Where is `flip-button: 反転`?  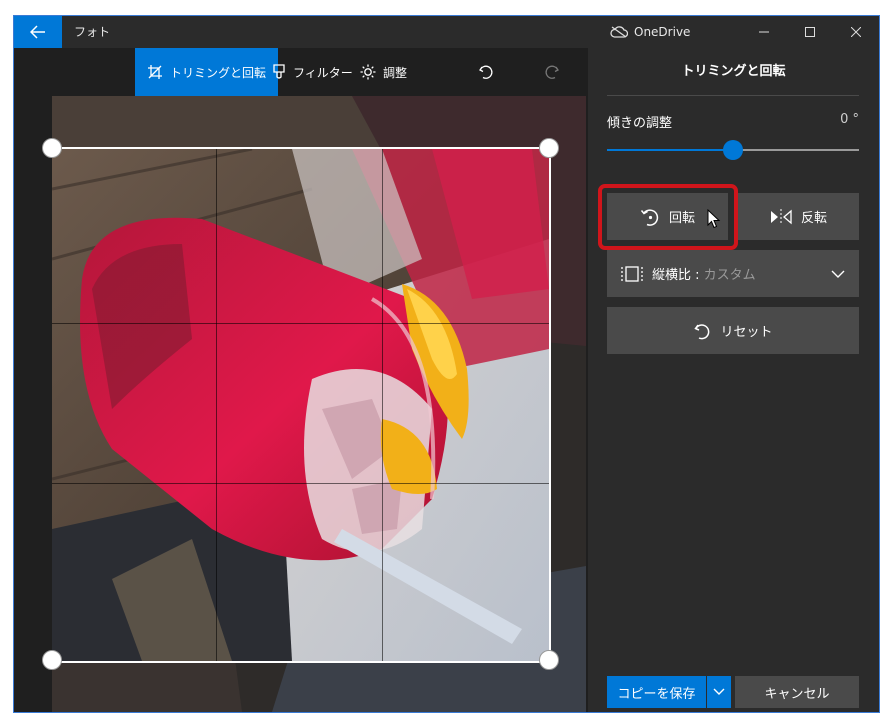
flip-button: 反転 is located at coordinates (798, 216).